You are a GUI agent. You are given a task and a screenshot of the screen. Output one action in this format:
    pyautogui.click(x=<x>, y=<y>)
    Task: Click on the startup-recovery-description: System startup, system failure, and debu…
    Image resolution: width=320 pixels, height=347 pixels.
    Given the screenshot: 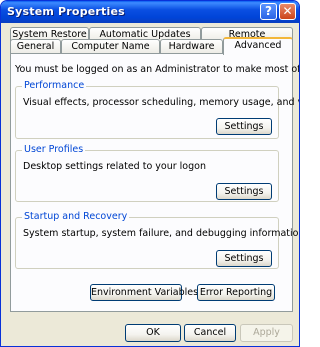 What is the action you would take?
    pyautogui.click(x=161, y=233)
    